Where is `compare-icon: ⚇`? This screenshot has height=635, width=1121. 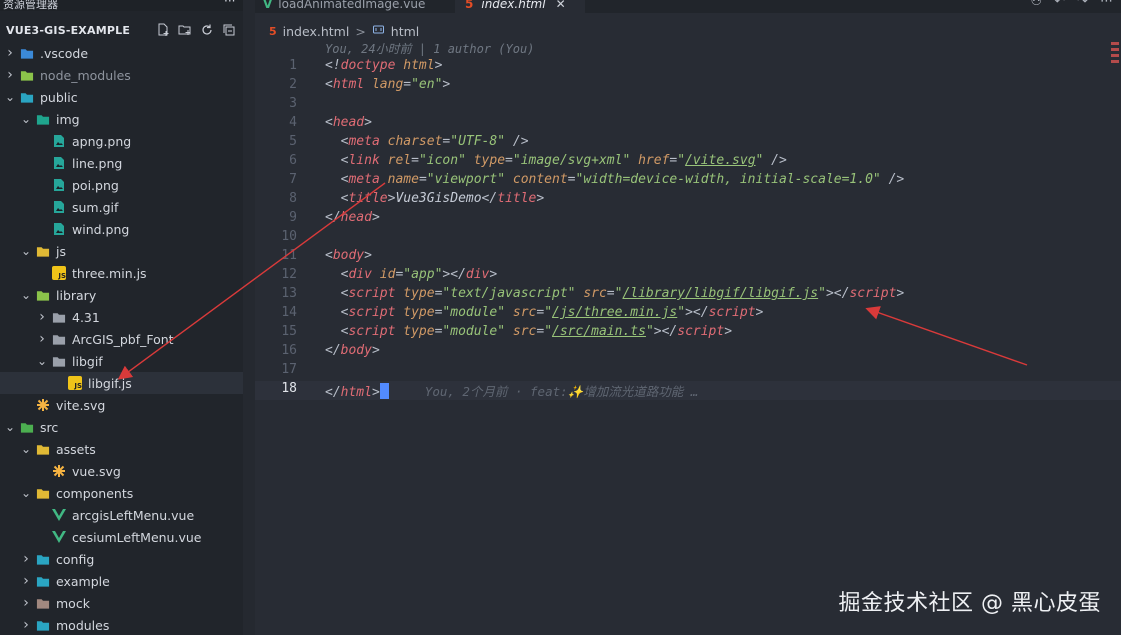 compare-icon: ⚇ is located at coordinates (1037, 4).